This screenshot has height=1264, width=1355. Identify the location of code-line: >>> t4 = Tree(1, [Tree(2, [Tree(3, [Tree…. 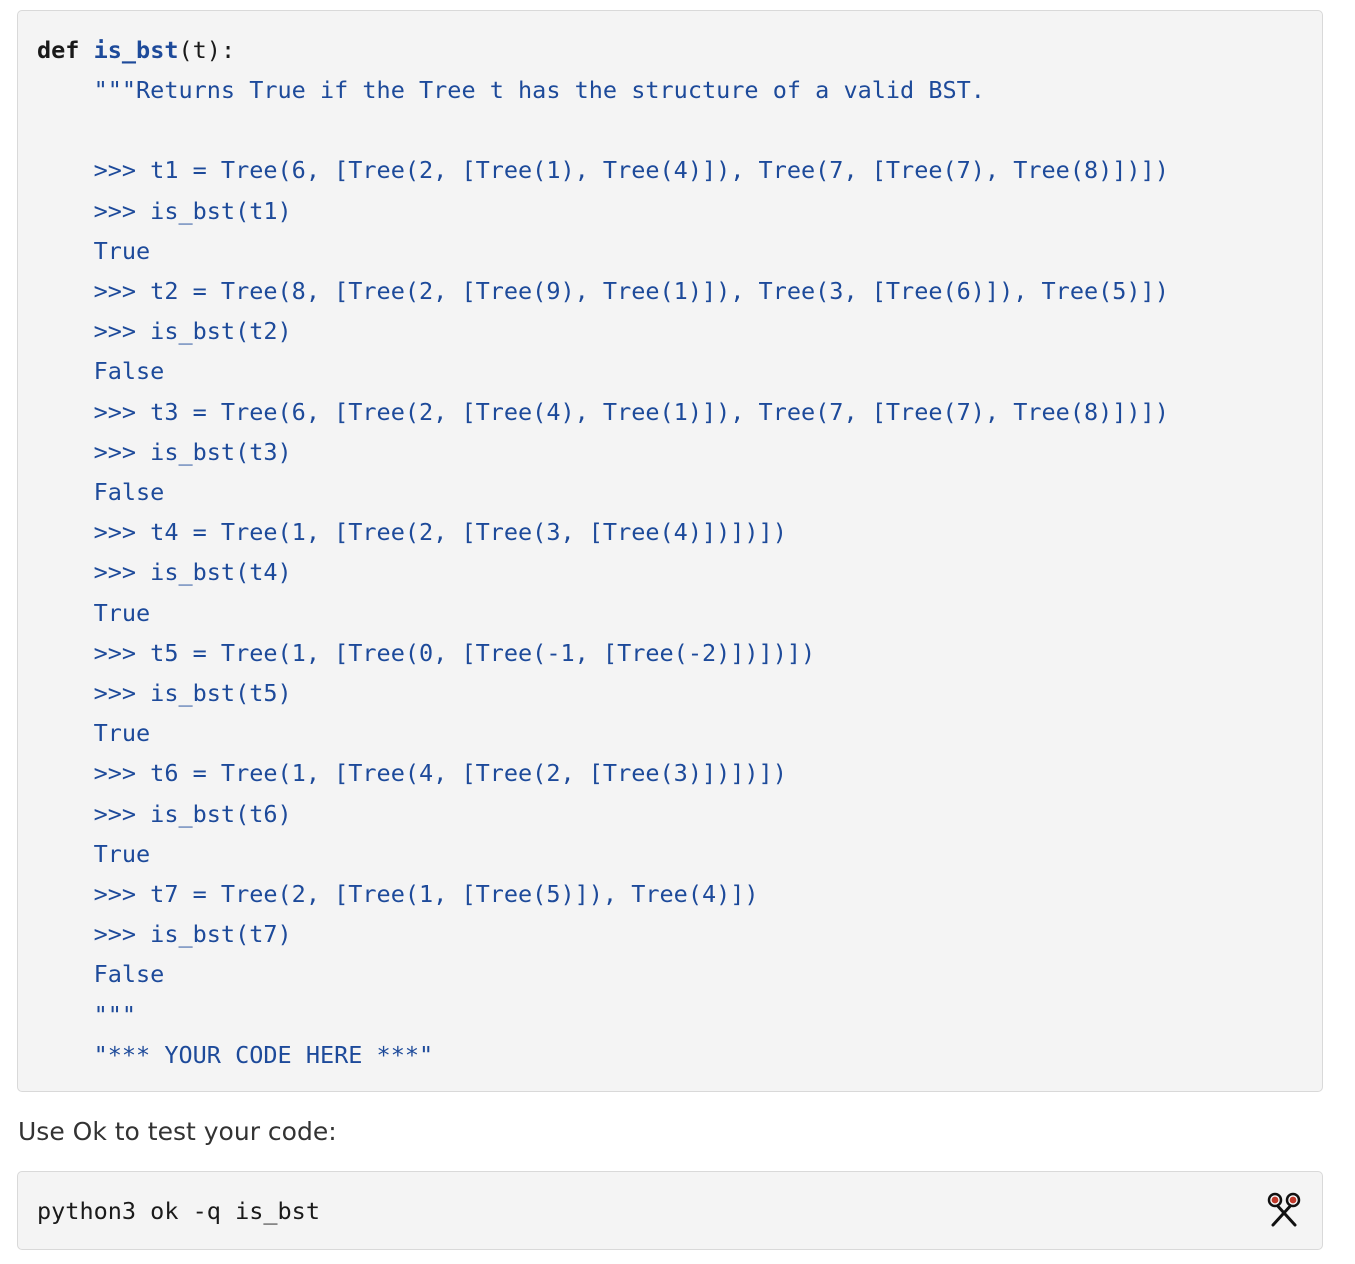
(412, 532).